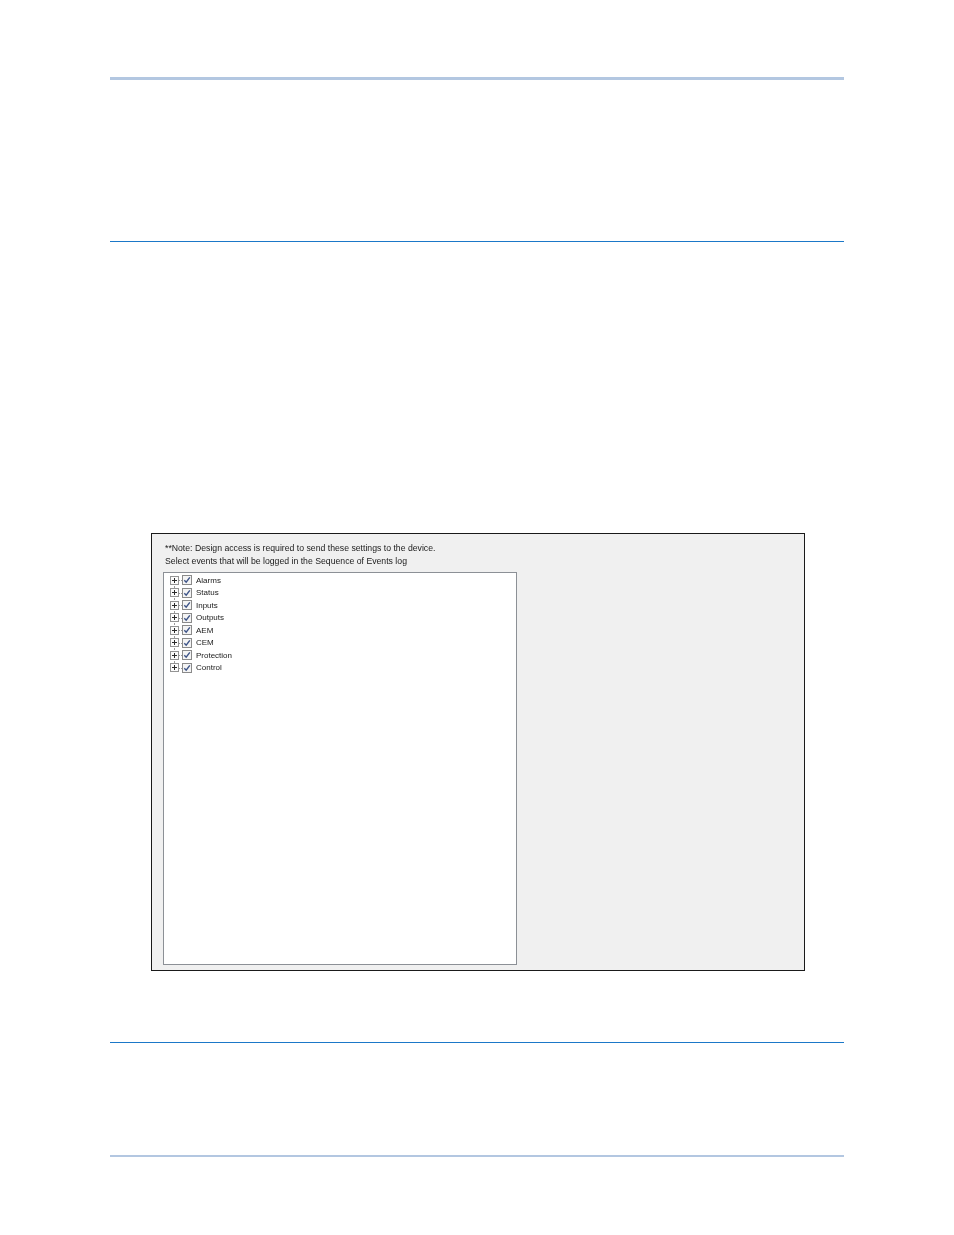 This screenshot has width=954, height=1235. What do you see at coordinates (209, 668) in the screenshot?
I see `tree-item-label: Control` at bounding box center [209, 668].